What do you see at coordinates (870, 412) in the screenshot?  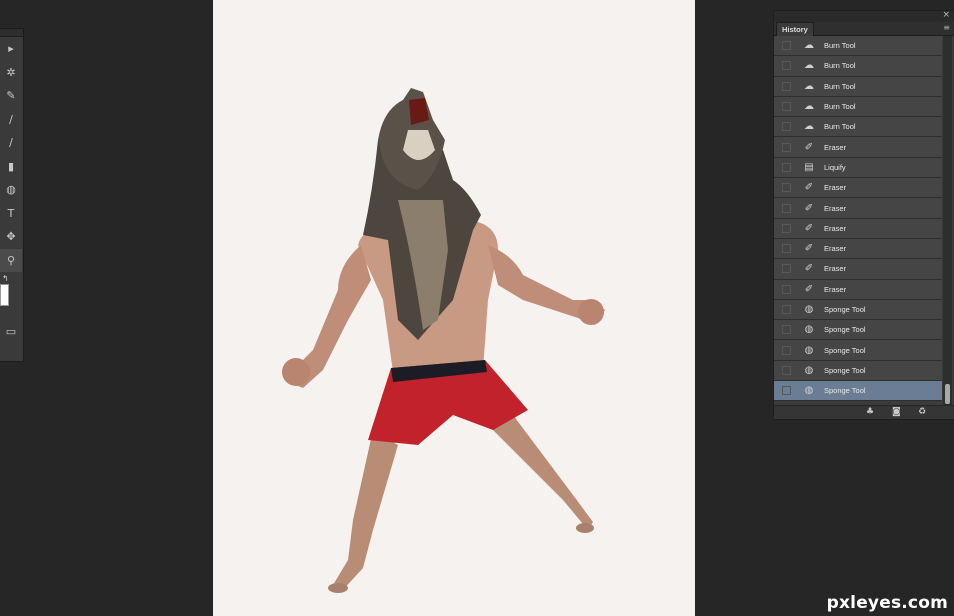 I see `new-document-from-state-icon: ♣` at bounding box center [870, 412].